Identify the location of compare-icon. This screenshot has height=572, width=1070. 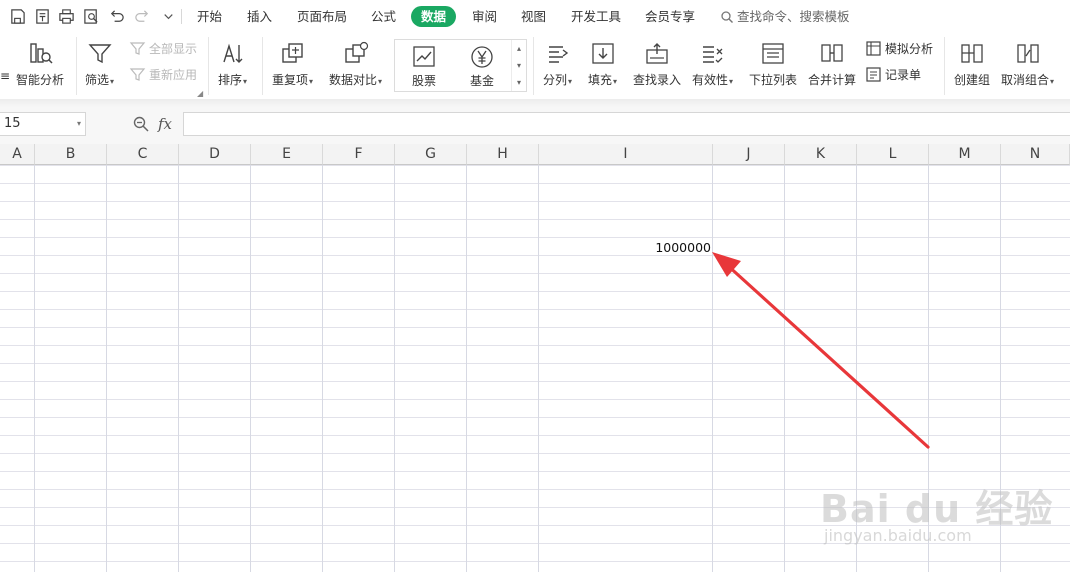
(356, 54).